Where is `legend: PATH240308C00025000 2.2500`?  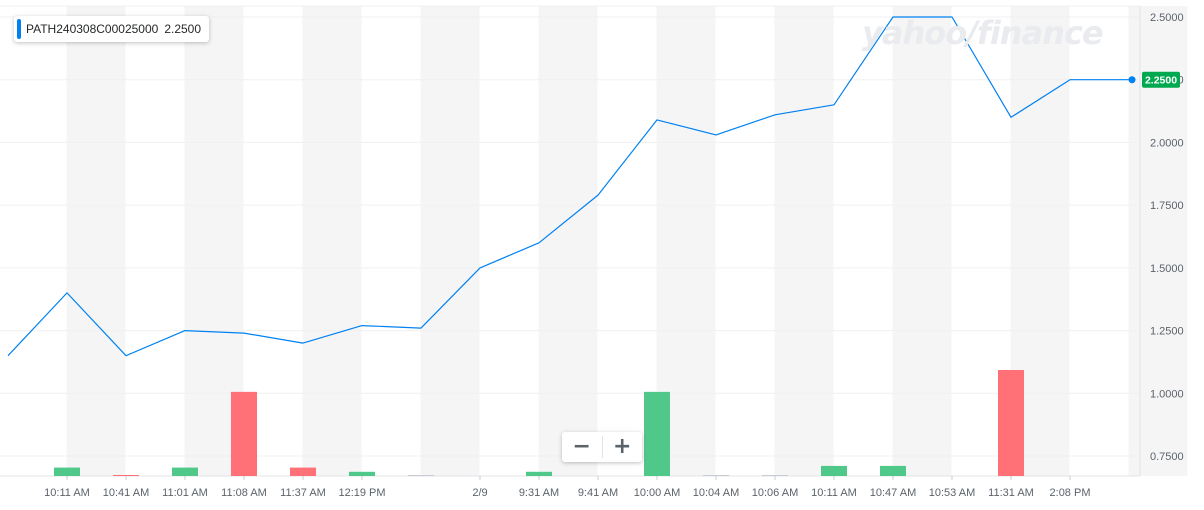
legend: PATH240308C00025000 2.2500 is located at coordinates (112, 29).